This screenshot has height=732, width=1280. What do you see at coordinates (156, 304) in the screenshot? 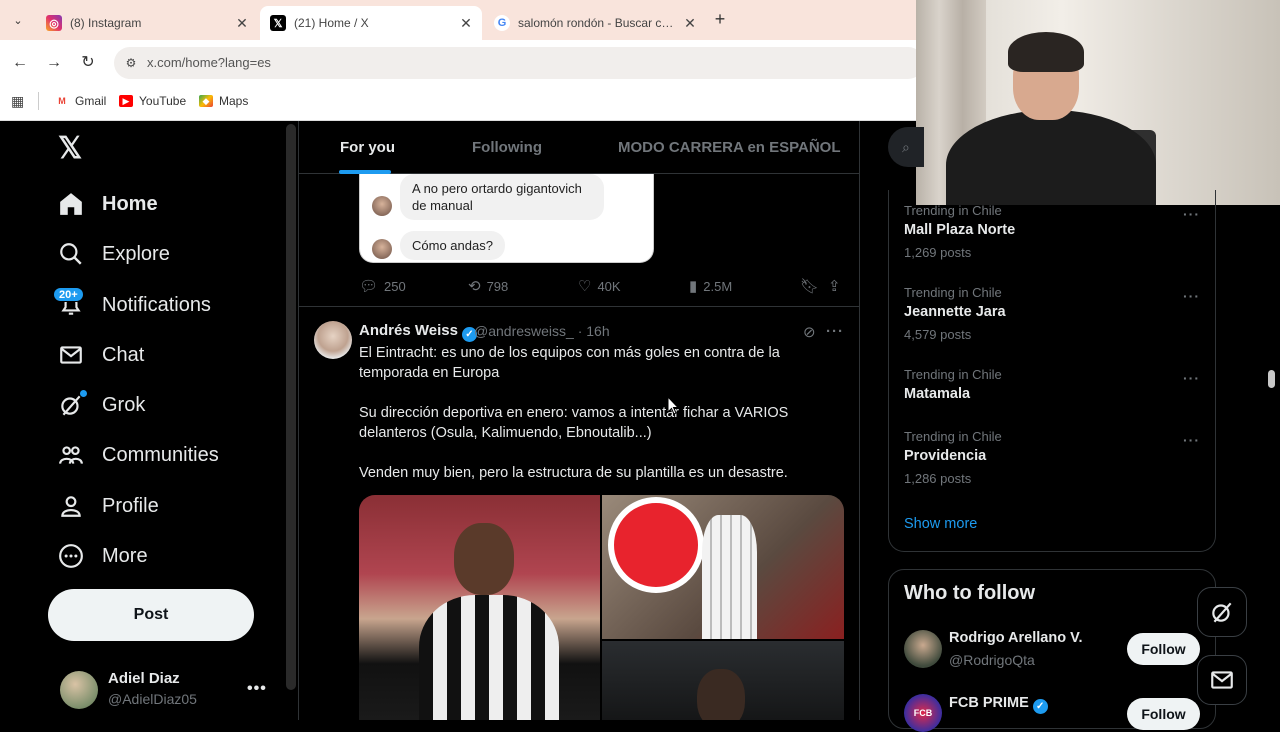
I see `sidebar-item-label: Notifications` at bounding box center [156, 304].